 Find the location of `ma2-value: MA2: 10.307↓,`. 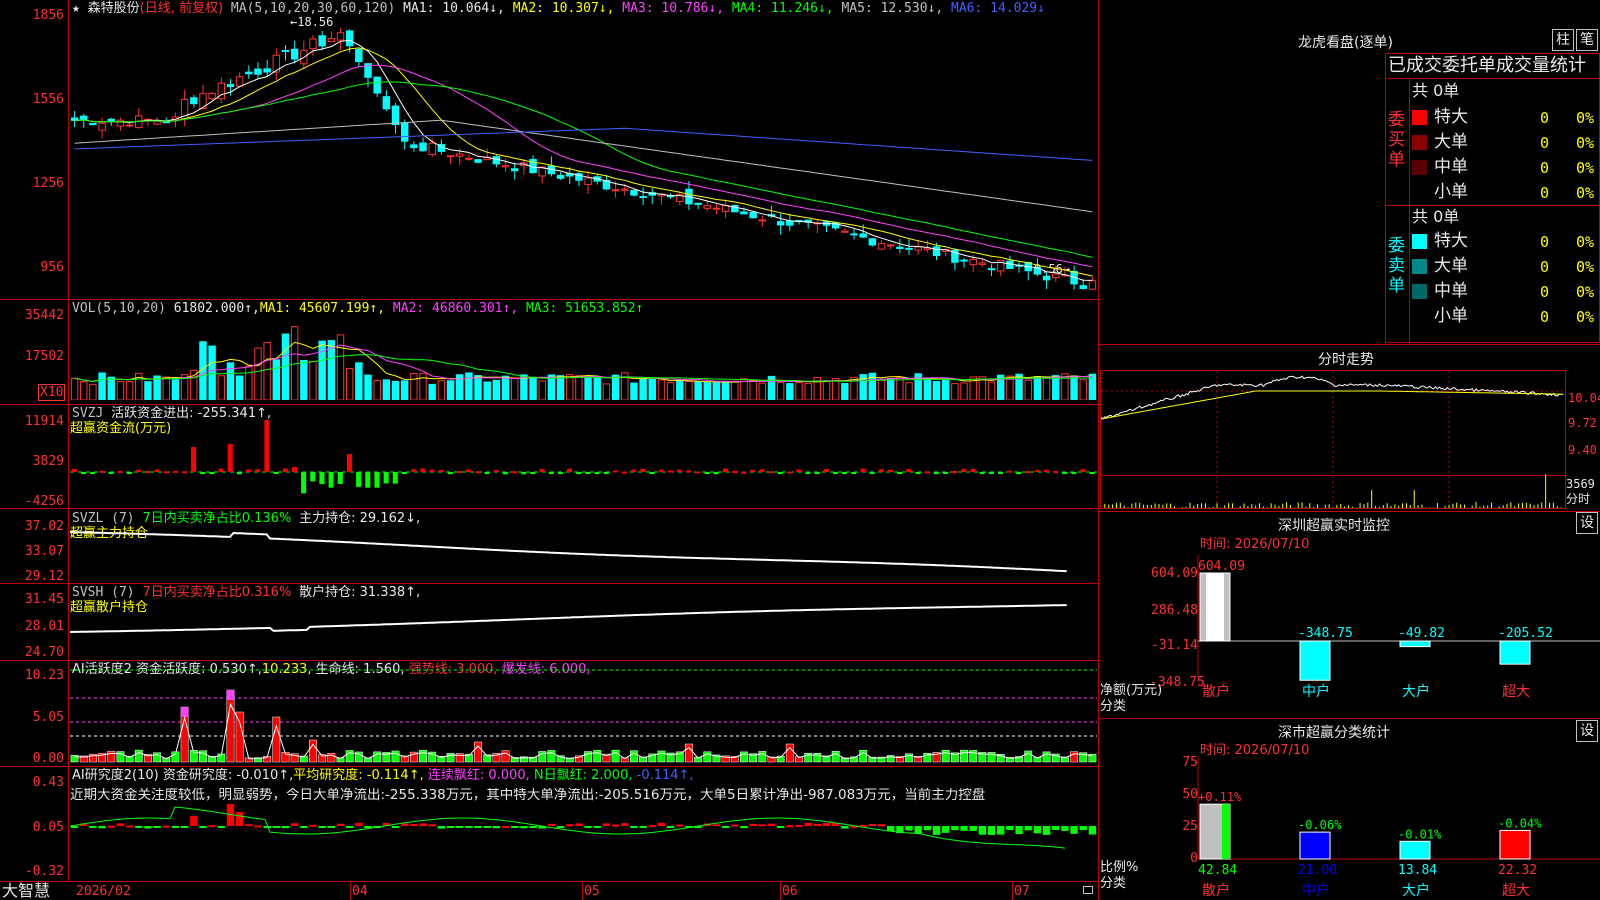

ma2-value: MA2: 10.307↓, is located at coordinates (563, 8).